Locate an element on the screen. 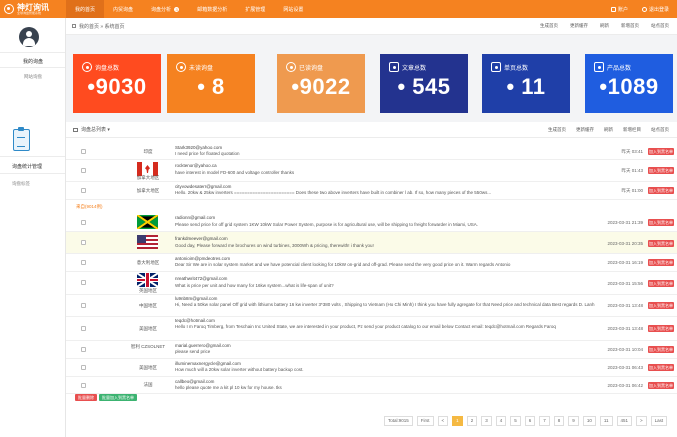 This screenshot has height=437, width=677. stat-card-unread: 未读询盘 • 8 is located at coordinates (211, 83).